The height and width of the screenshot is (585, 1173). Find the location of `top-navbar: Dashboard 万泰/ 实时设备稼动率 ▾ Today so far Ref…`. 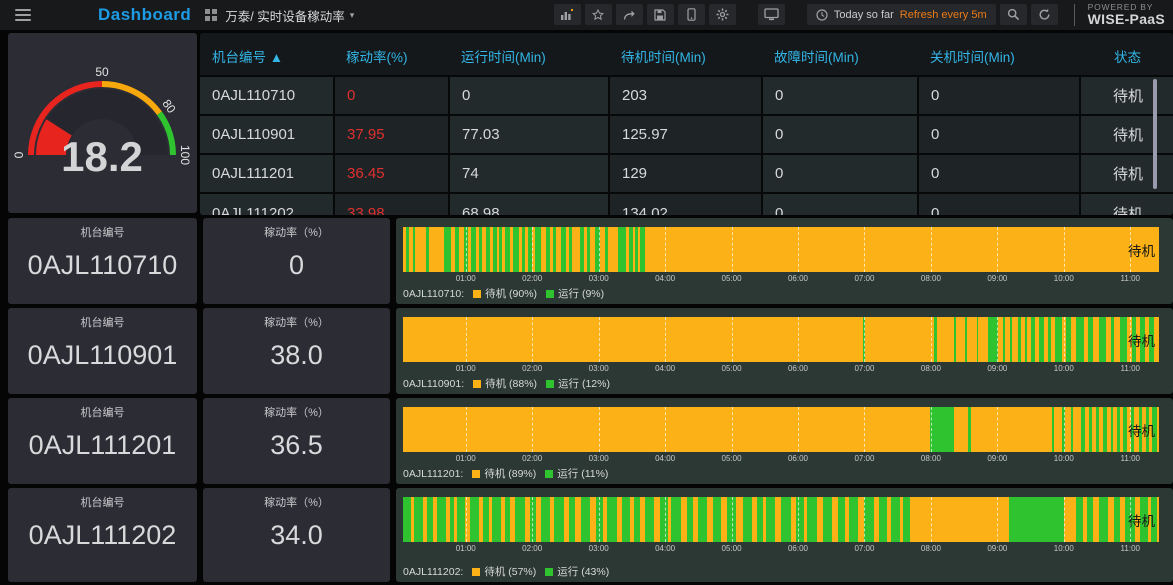

top-navbar: Dashboard 万泰/ 实时设备稼动率 ▾ Today so far Ref… is located at coordinates (586, 15).